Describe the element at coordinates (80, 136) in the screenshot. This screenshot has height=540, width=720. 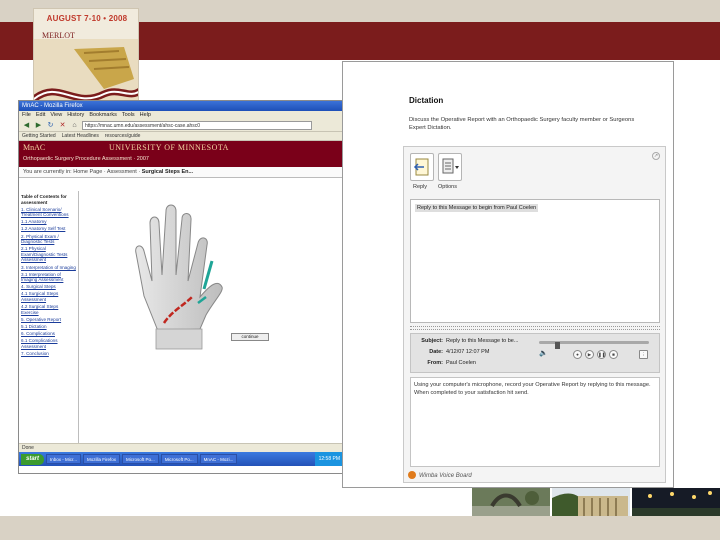
I see `bookmark-item: Latest Headlines` at that location.